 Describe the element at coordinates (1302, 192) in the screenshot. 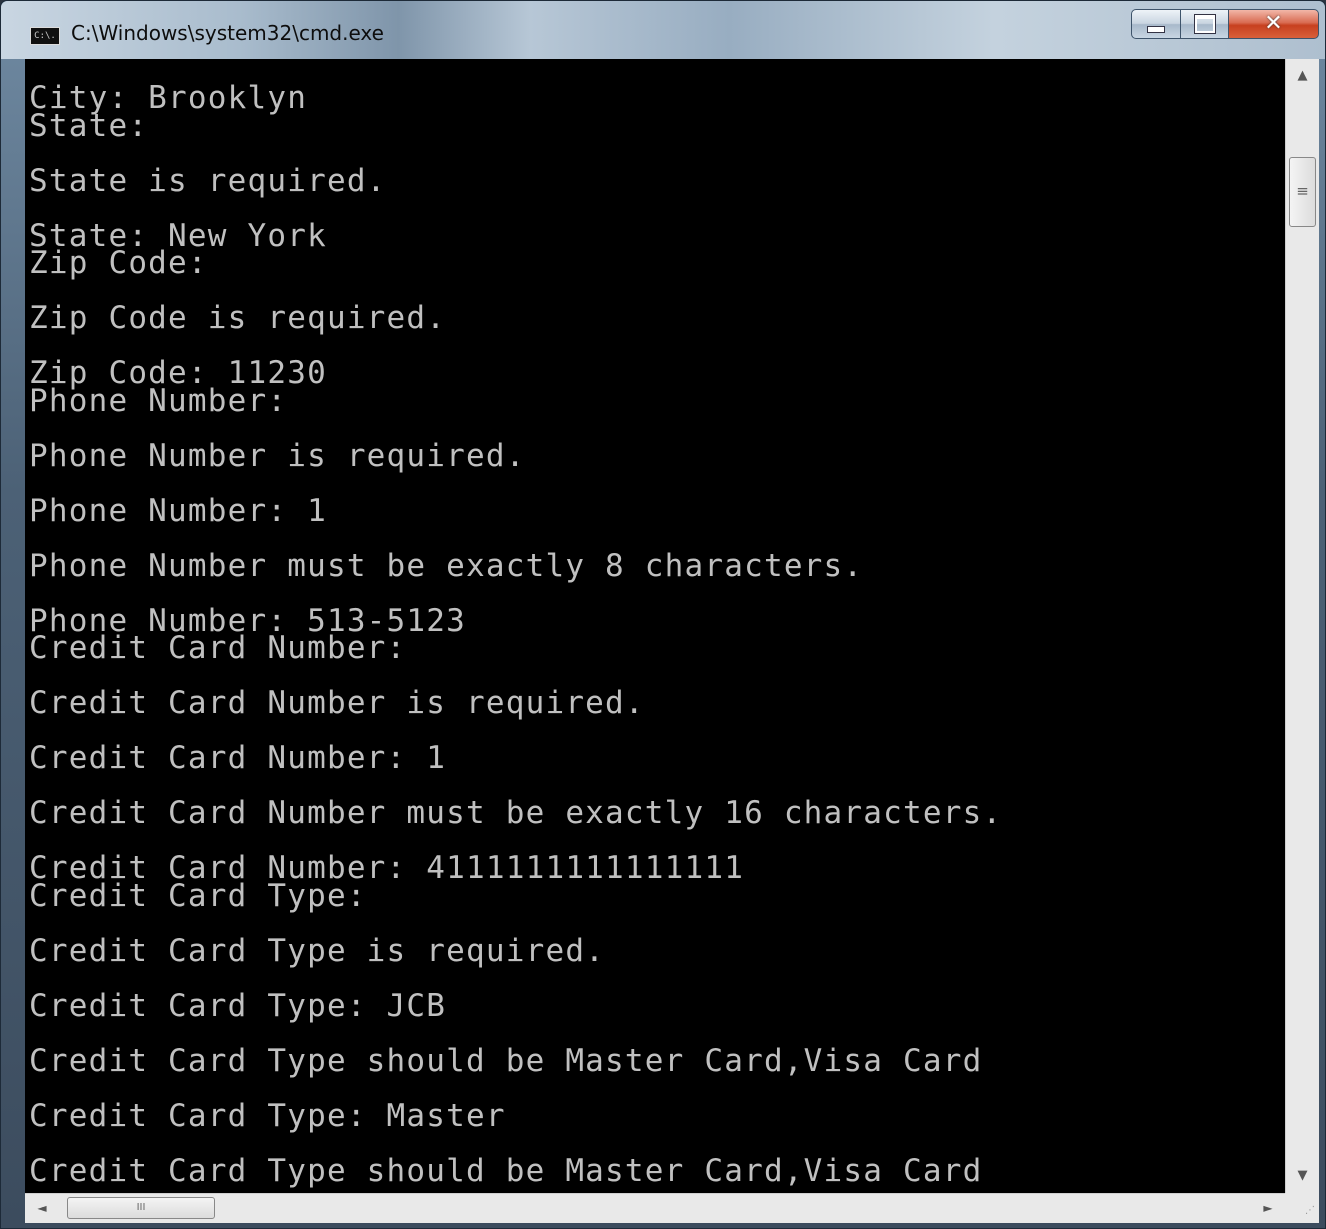

I see `vertical-scroll-thumb: ≡` at that location.